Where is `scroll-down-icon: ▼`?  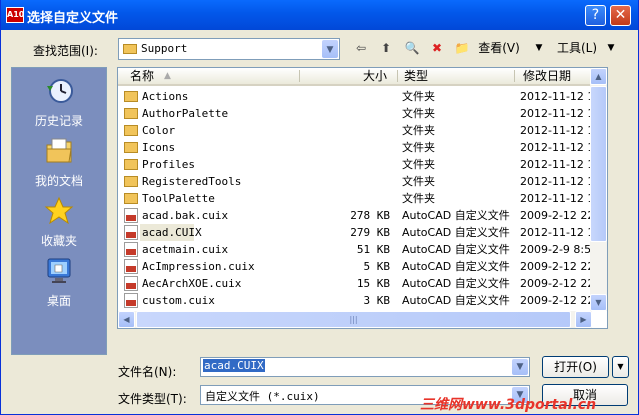 scroll-down-icon: ▼ is located at coordinates (598, 302).